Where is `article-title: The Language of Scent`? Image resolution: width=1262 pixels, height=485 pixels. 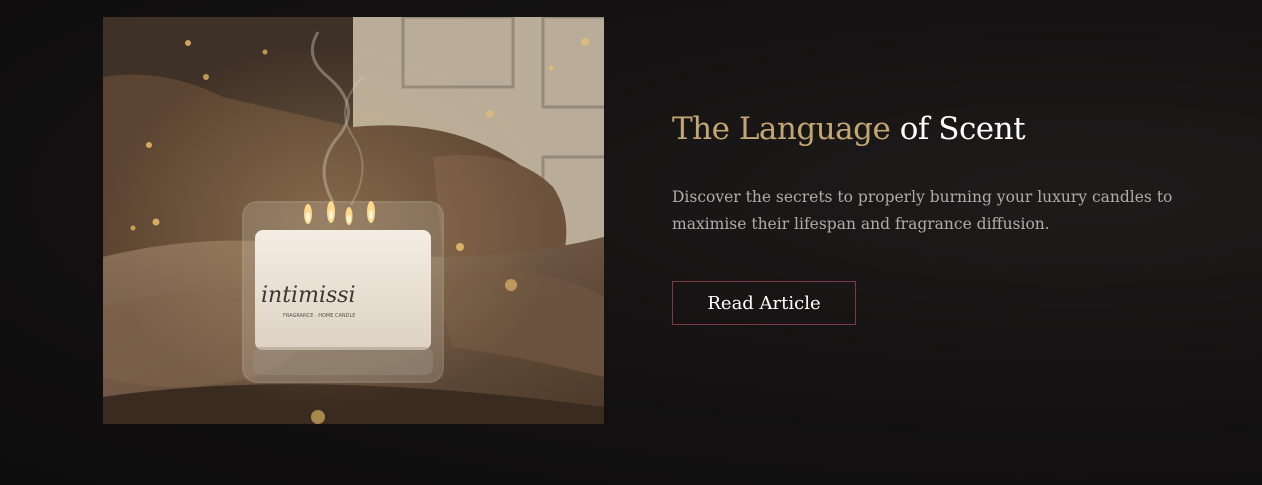 article-title: The Language of Scent is located at coordinates (942, 129).